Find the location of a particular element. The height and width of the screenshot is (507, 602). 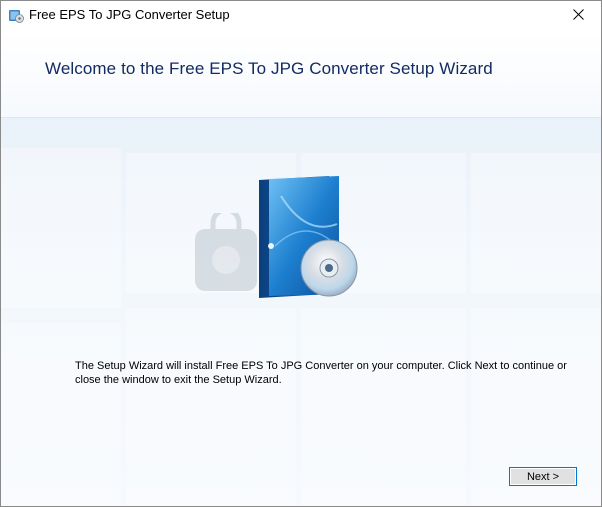

watermark-logo is located at coordinates (301, 255).